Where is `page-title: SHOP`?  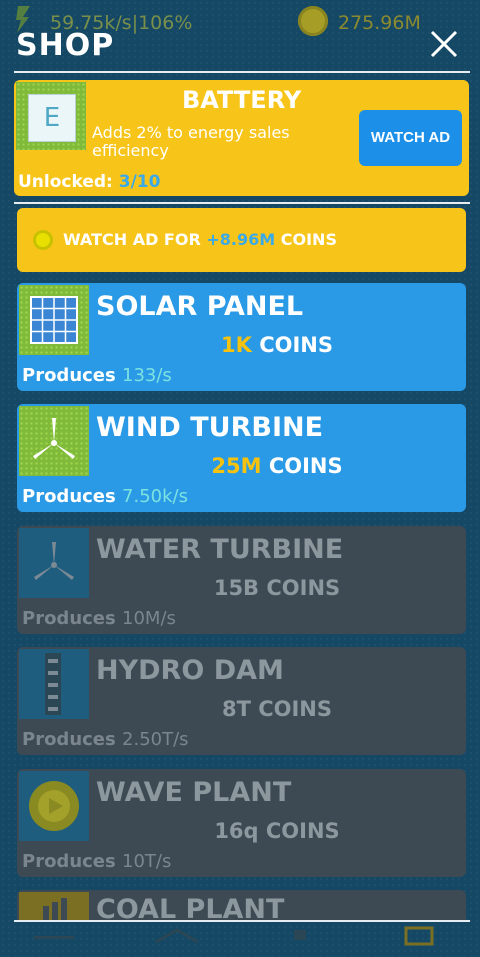 page-title: SHOP is located at coordinates (65, 45).